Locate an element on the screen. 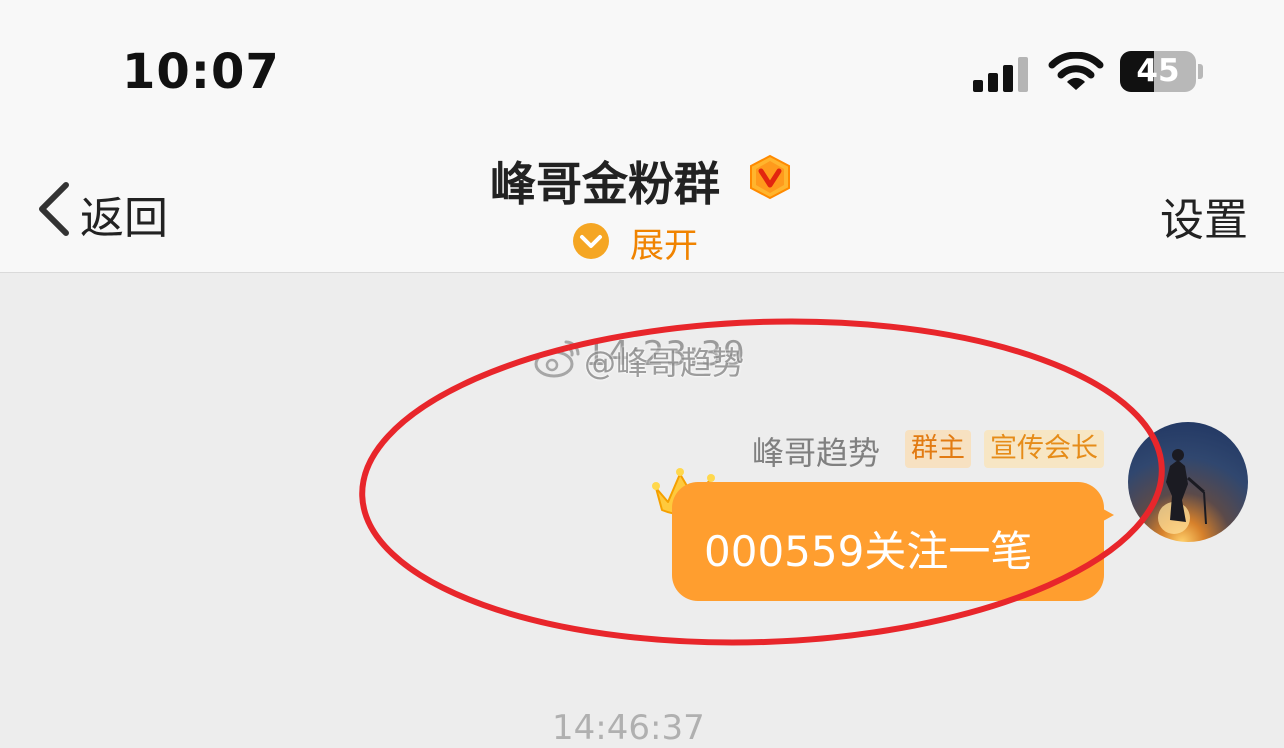 Image resolution: width=1284 pixels, height=748 pixels. role-badge-promo: 宣传会长 is located at coordinates (1044, 449).